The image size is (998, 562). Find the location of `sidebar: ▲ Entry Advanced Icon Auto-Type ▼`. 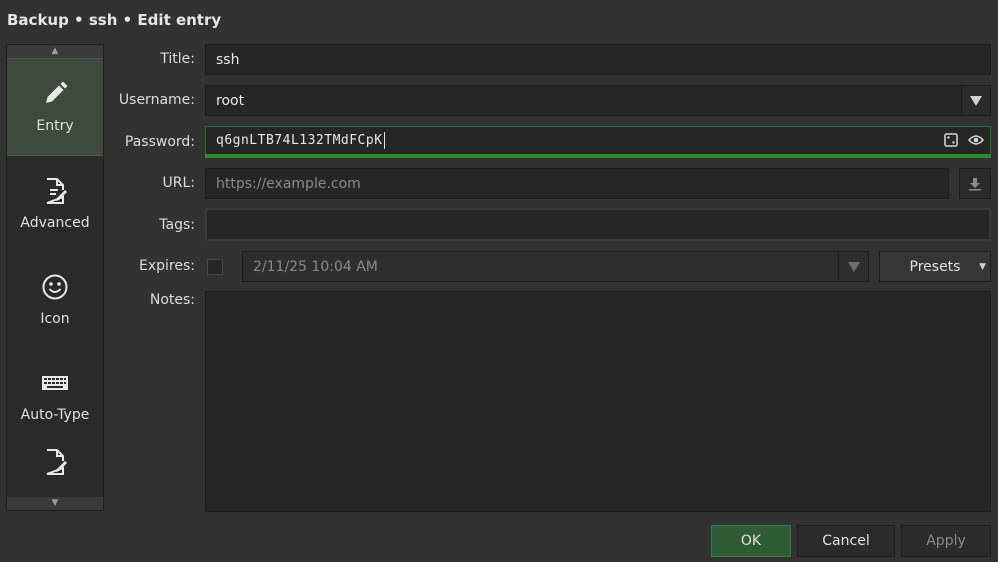

sidebar: ▲ Entry Advanced Icon Auto-Type ▼ is located at coordinates (55, 277).